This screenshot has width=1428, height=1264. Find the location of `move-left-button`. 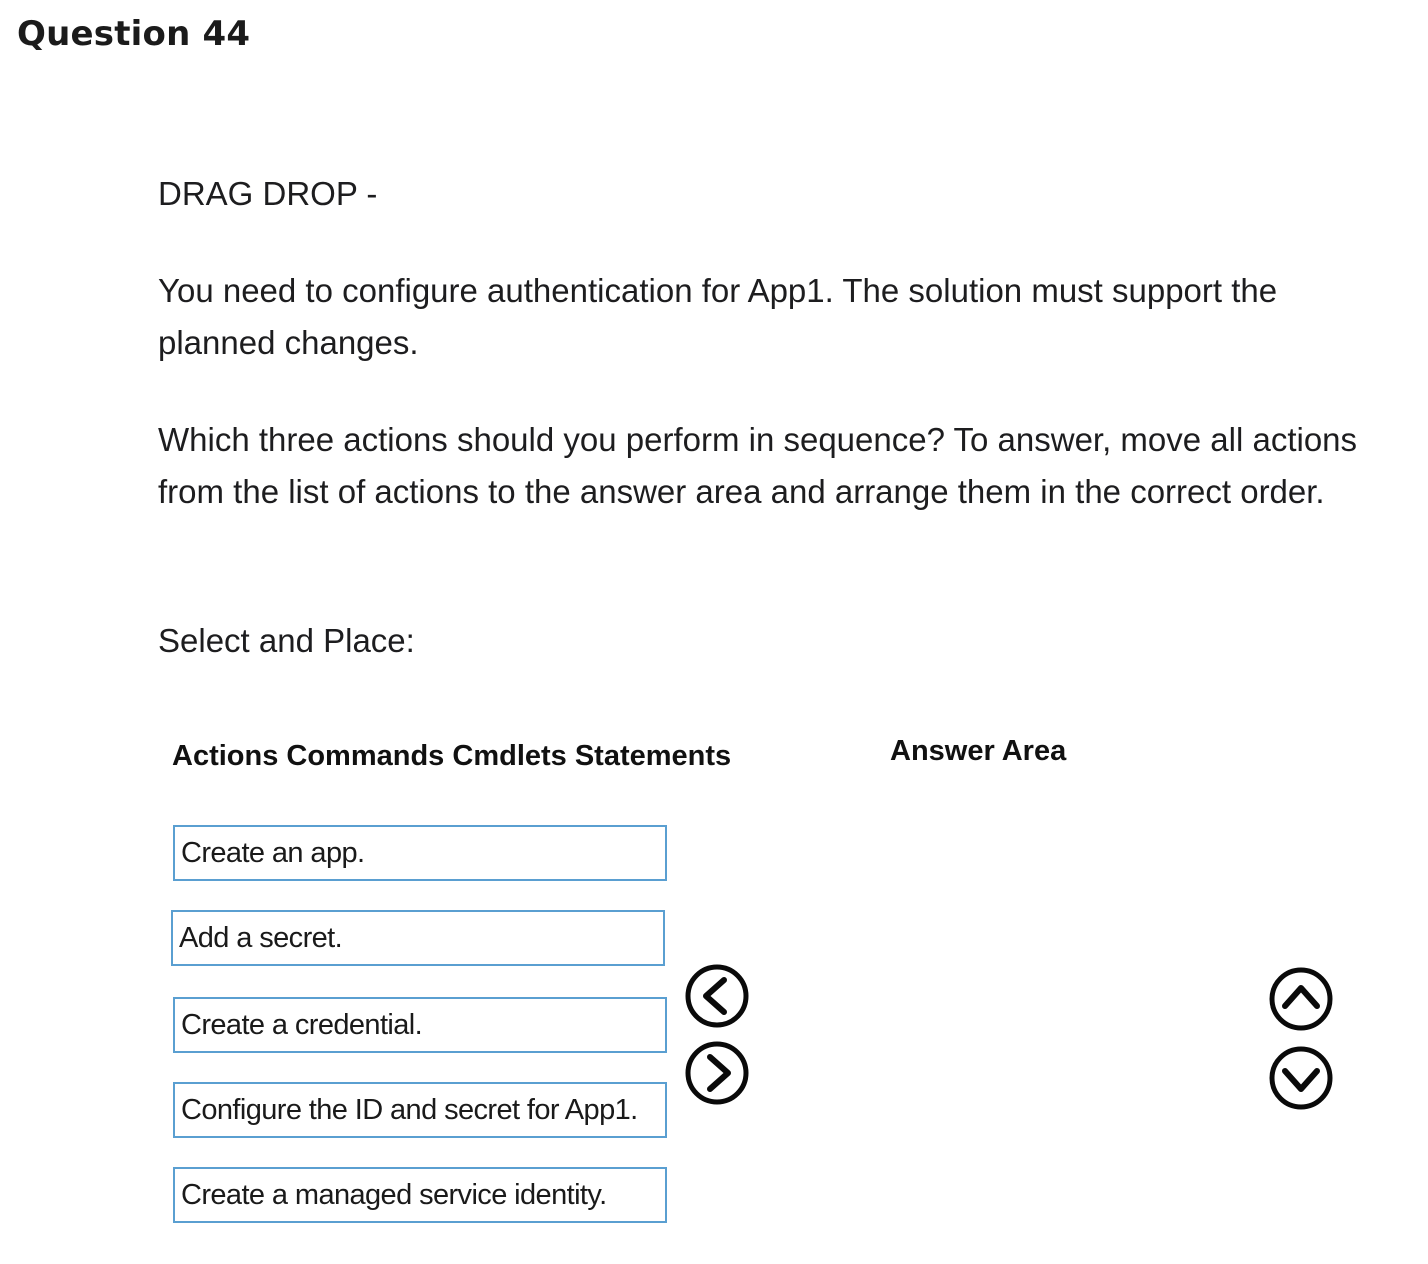

move-left-button is located at coordinates (717, 996).